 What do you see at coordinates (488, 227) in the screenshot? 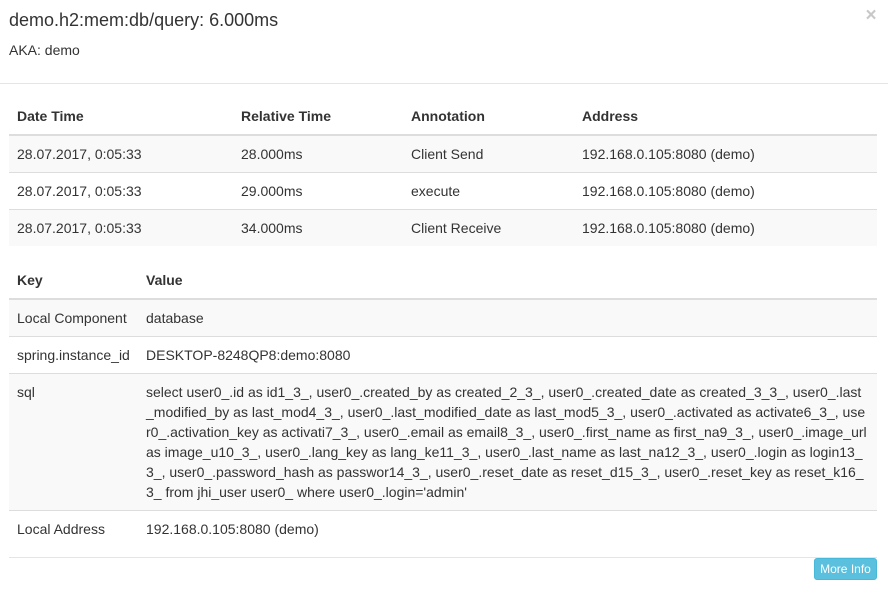
I see `annotation-cell: Client Receive` at bounding box center [488, 227].